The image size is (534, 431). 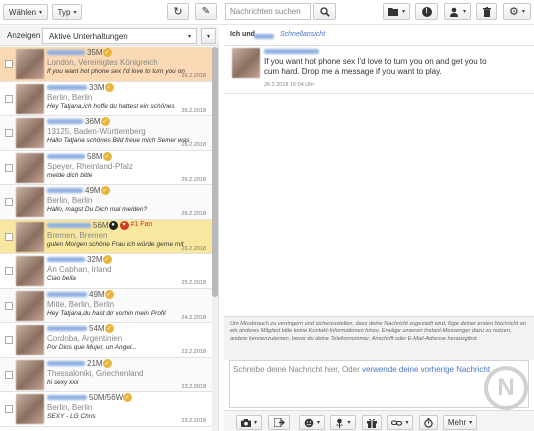 I want to click on timer-button, so click(x=428, y=422).